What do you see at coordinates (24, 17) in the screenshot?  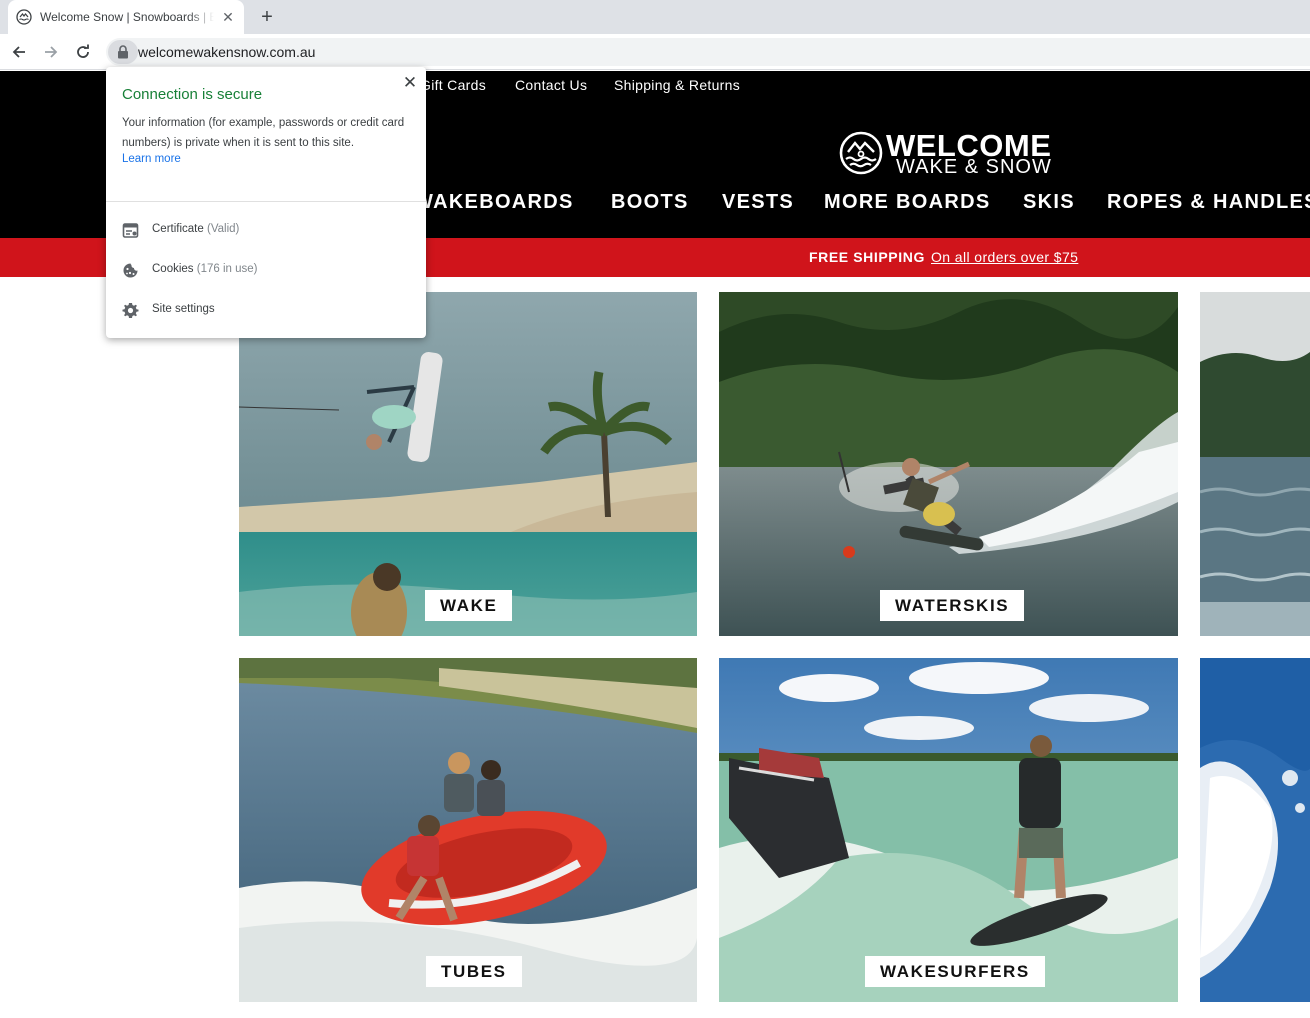 I see `site-favicon-icon` at bounding box center [24, 17].